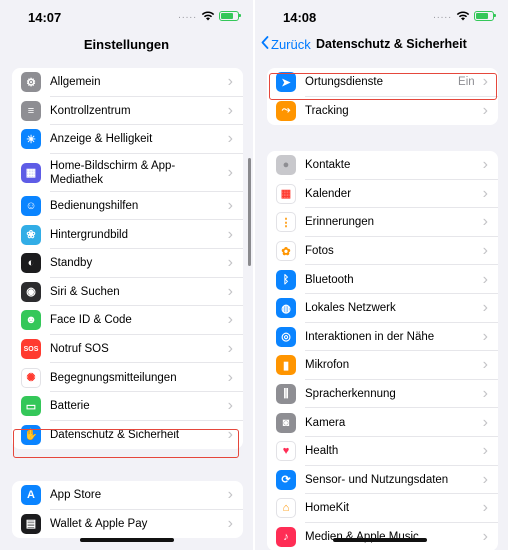 The width and height of the screenshot is (508, 550). What do you see at coordinates (113, 377) in the screenshot?
I see `row-label: Begegnungsmitteilungen` at bounding box center [113, 377].